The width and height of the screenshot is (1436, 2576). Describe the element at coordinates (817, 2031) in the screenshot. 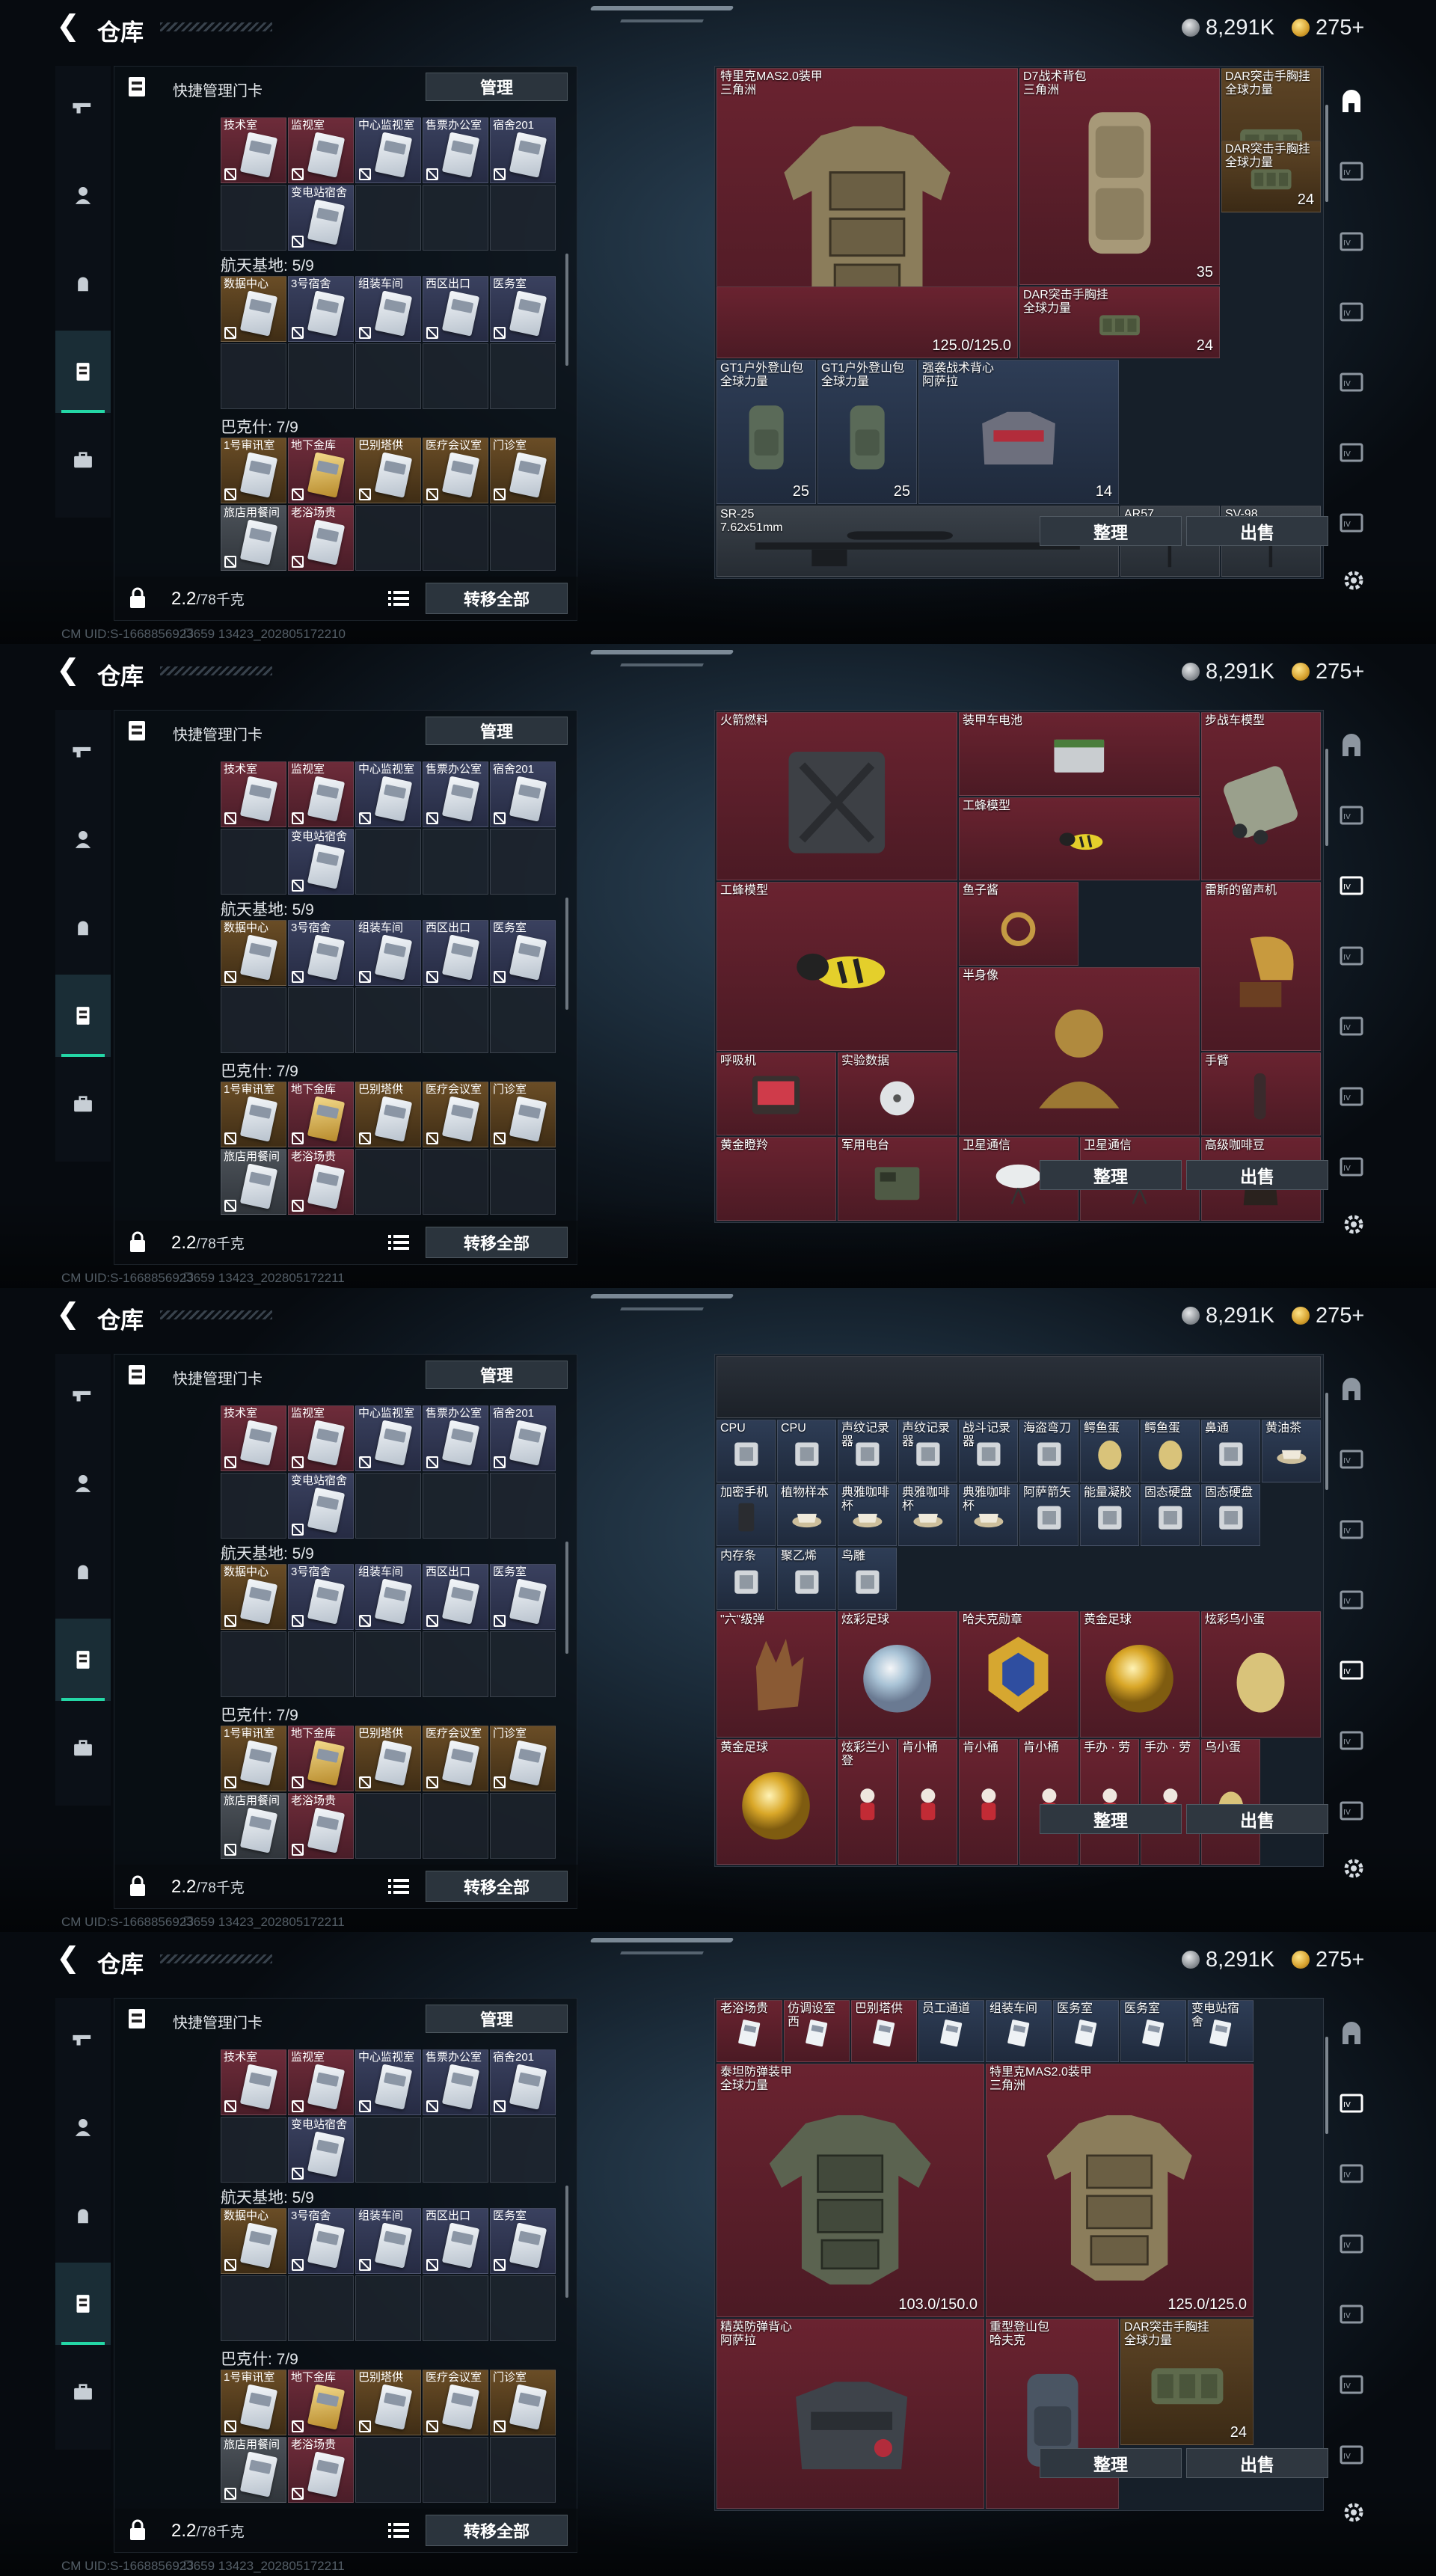

I see `stash-item: 仿调设室西` at that location.